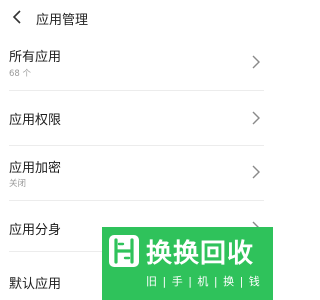  I want to click on watermark-title: 换换回收, so click(200, 254).